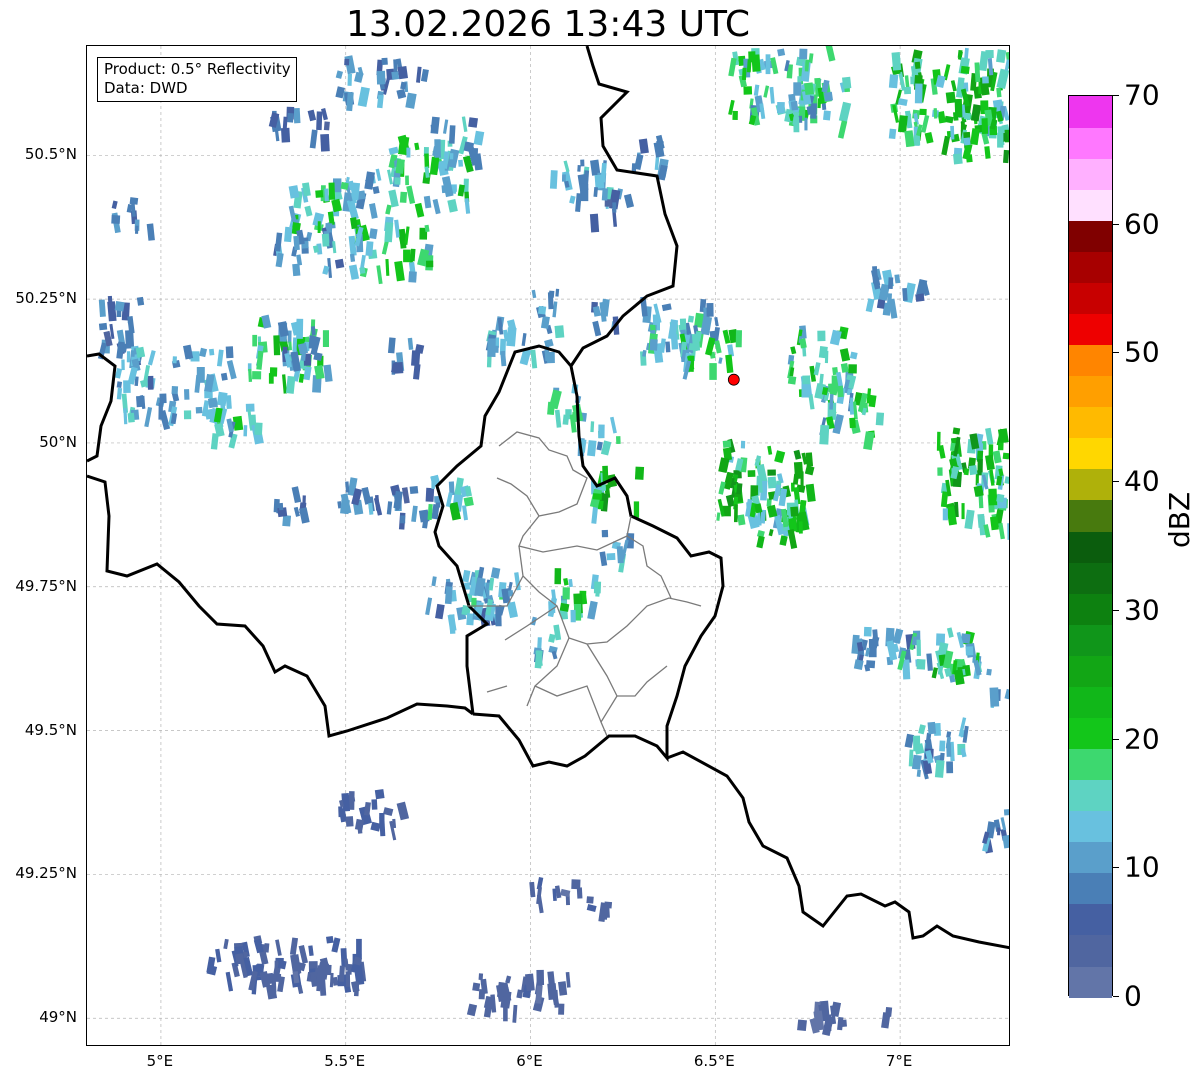  I want to click on colorbar-tick-label: 40, so click(1142, 481).